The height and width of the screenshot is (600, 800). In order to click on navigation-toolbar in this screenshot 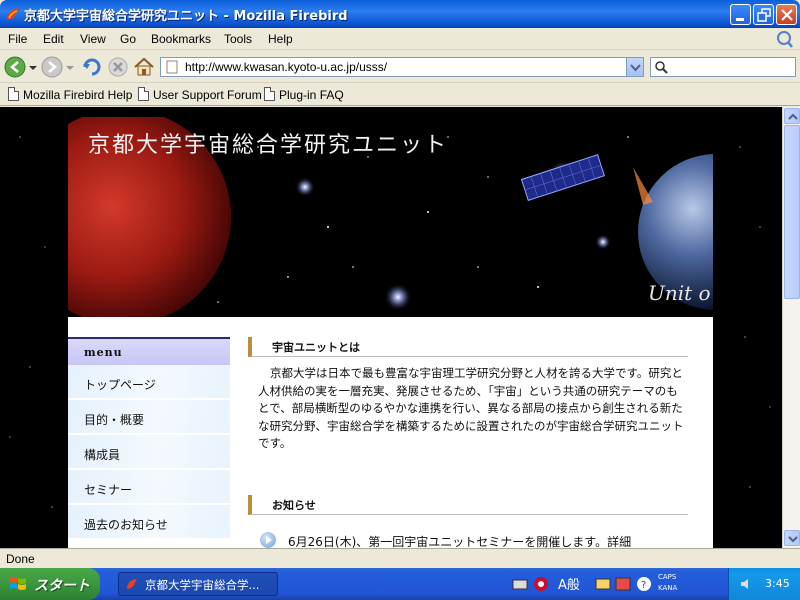, I will do `click(400, 67)`.